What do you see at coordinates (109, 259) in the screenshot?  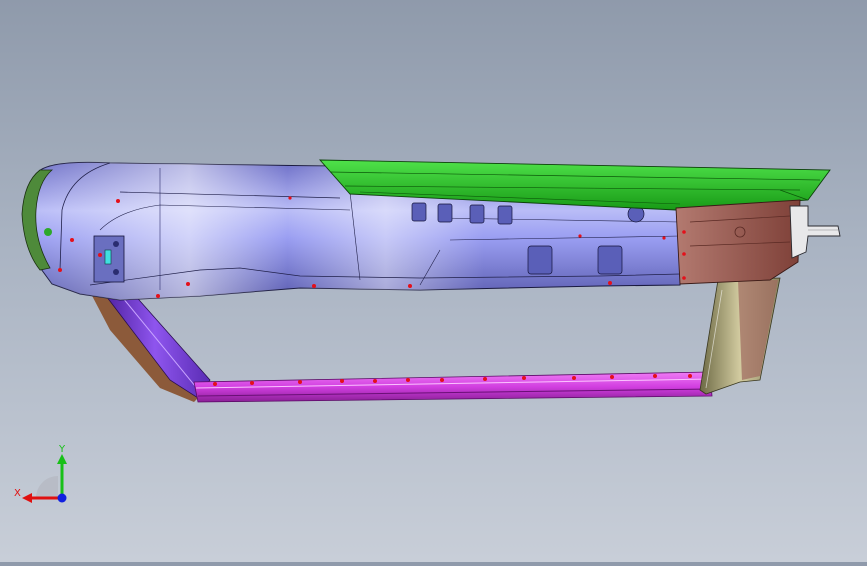 I see `connector-panel` at bounding box center [109, 259].